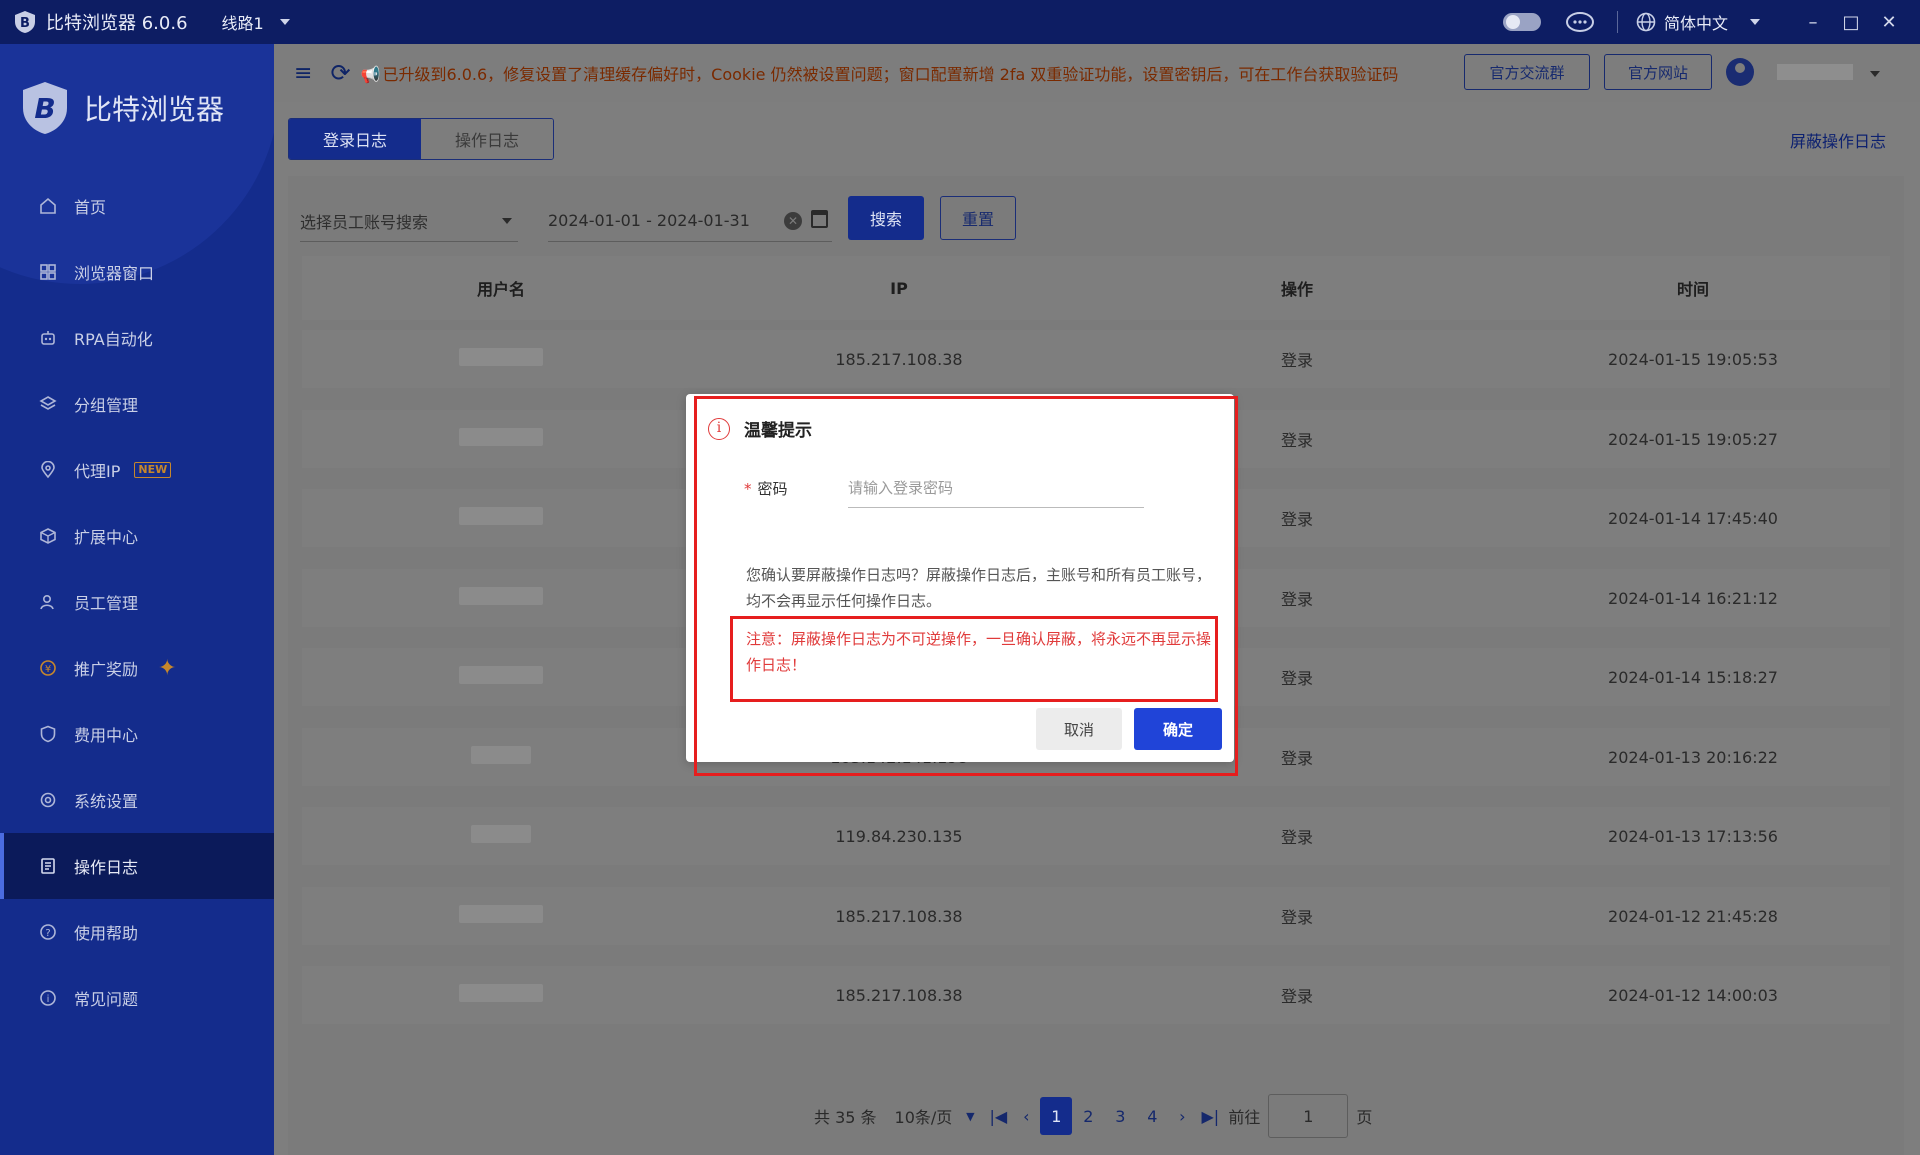 This screenshot has height=1155, width=1920. I want to click on page-3: 3, so click(1120, 1116).